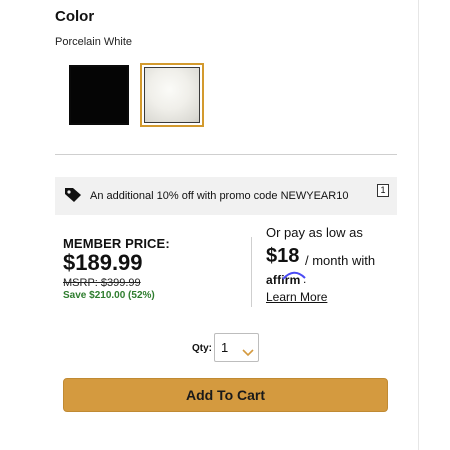 This screenshot has height=450, width=450. What do you see at coordinates (109, 295) in the screenshot?
I see `savings-text: Save $210.00 (52%)` at bounding box center [109, 295].